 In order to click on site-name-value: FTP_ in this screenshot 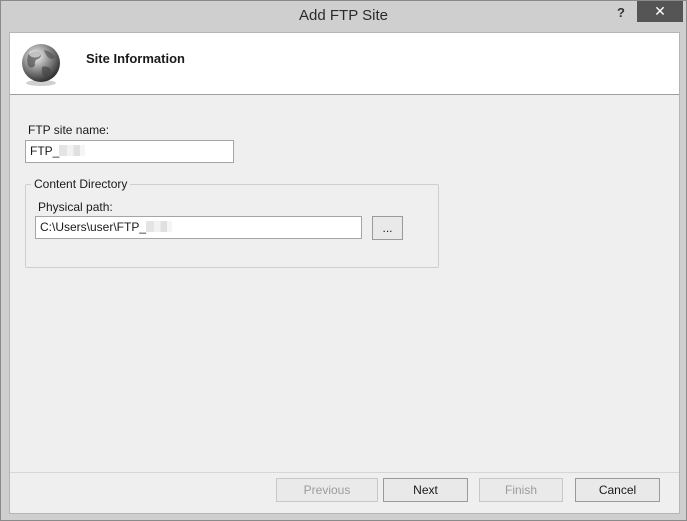, I will do `click(45, 151)`.